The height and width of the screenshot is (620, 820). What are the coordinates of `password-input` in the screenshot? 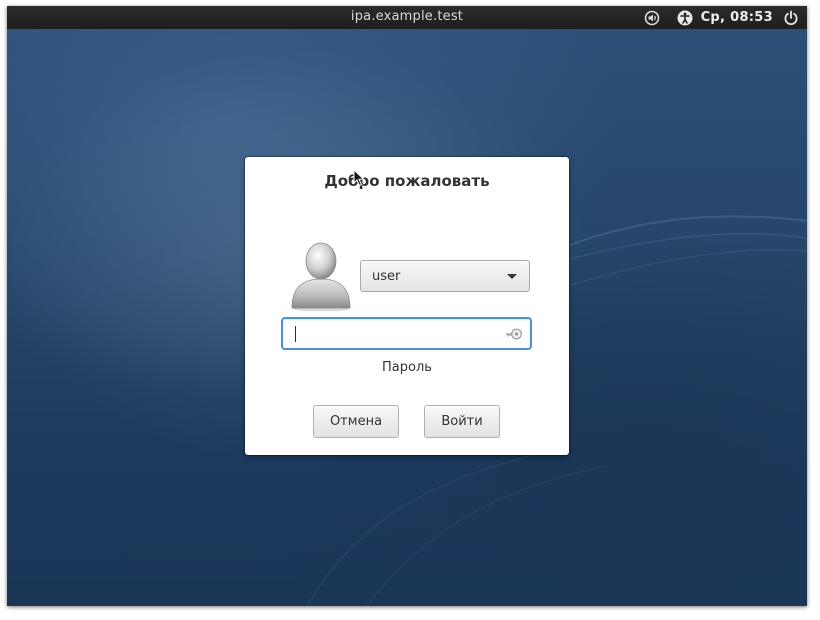 It's located at (406, 333).